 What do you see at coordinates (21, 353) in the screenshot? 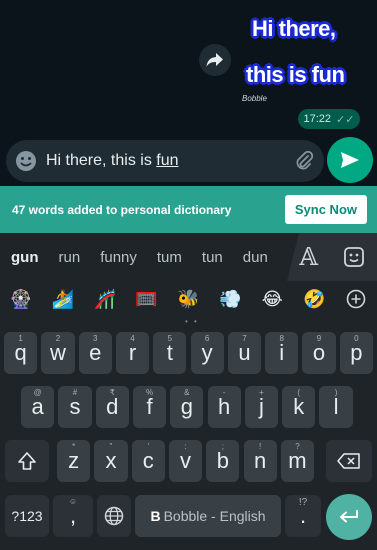
I see `key-q: 1q` at bounding box center [21, 353].